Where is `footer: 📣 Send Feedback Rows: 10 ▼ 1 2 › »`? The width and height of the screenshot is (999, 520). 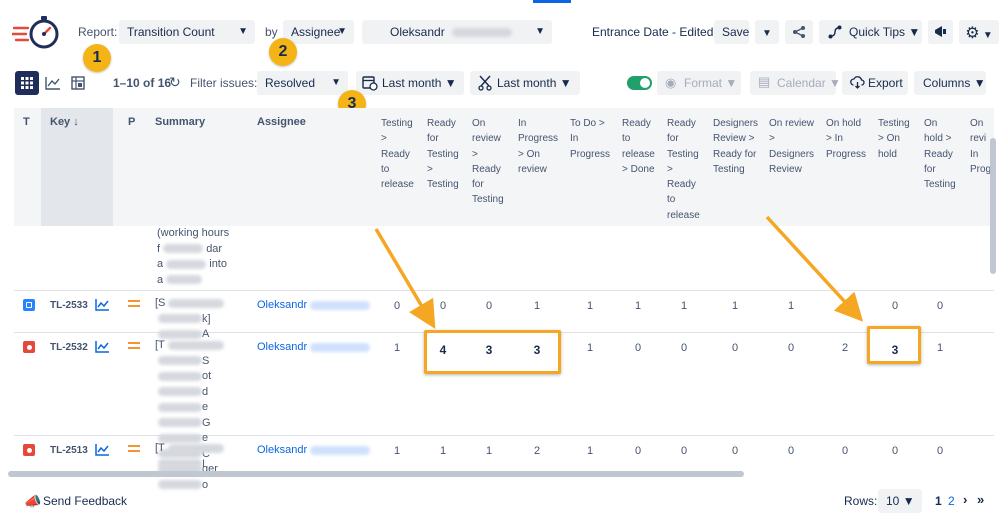 footer: 📣 Send Feedback Rows: 10 ▼ 1 2 › » is located at coordinates (499, 501).